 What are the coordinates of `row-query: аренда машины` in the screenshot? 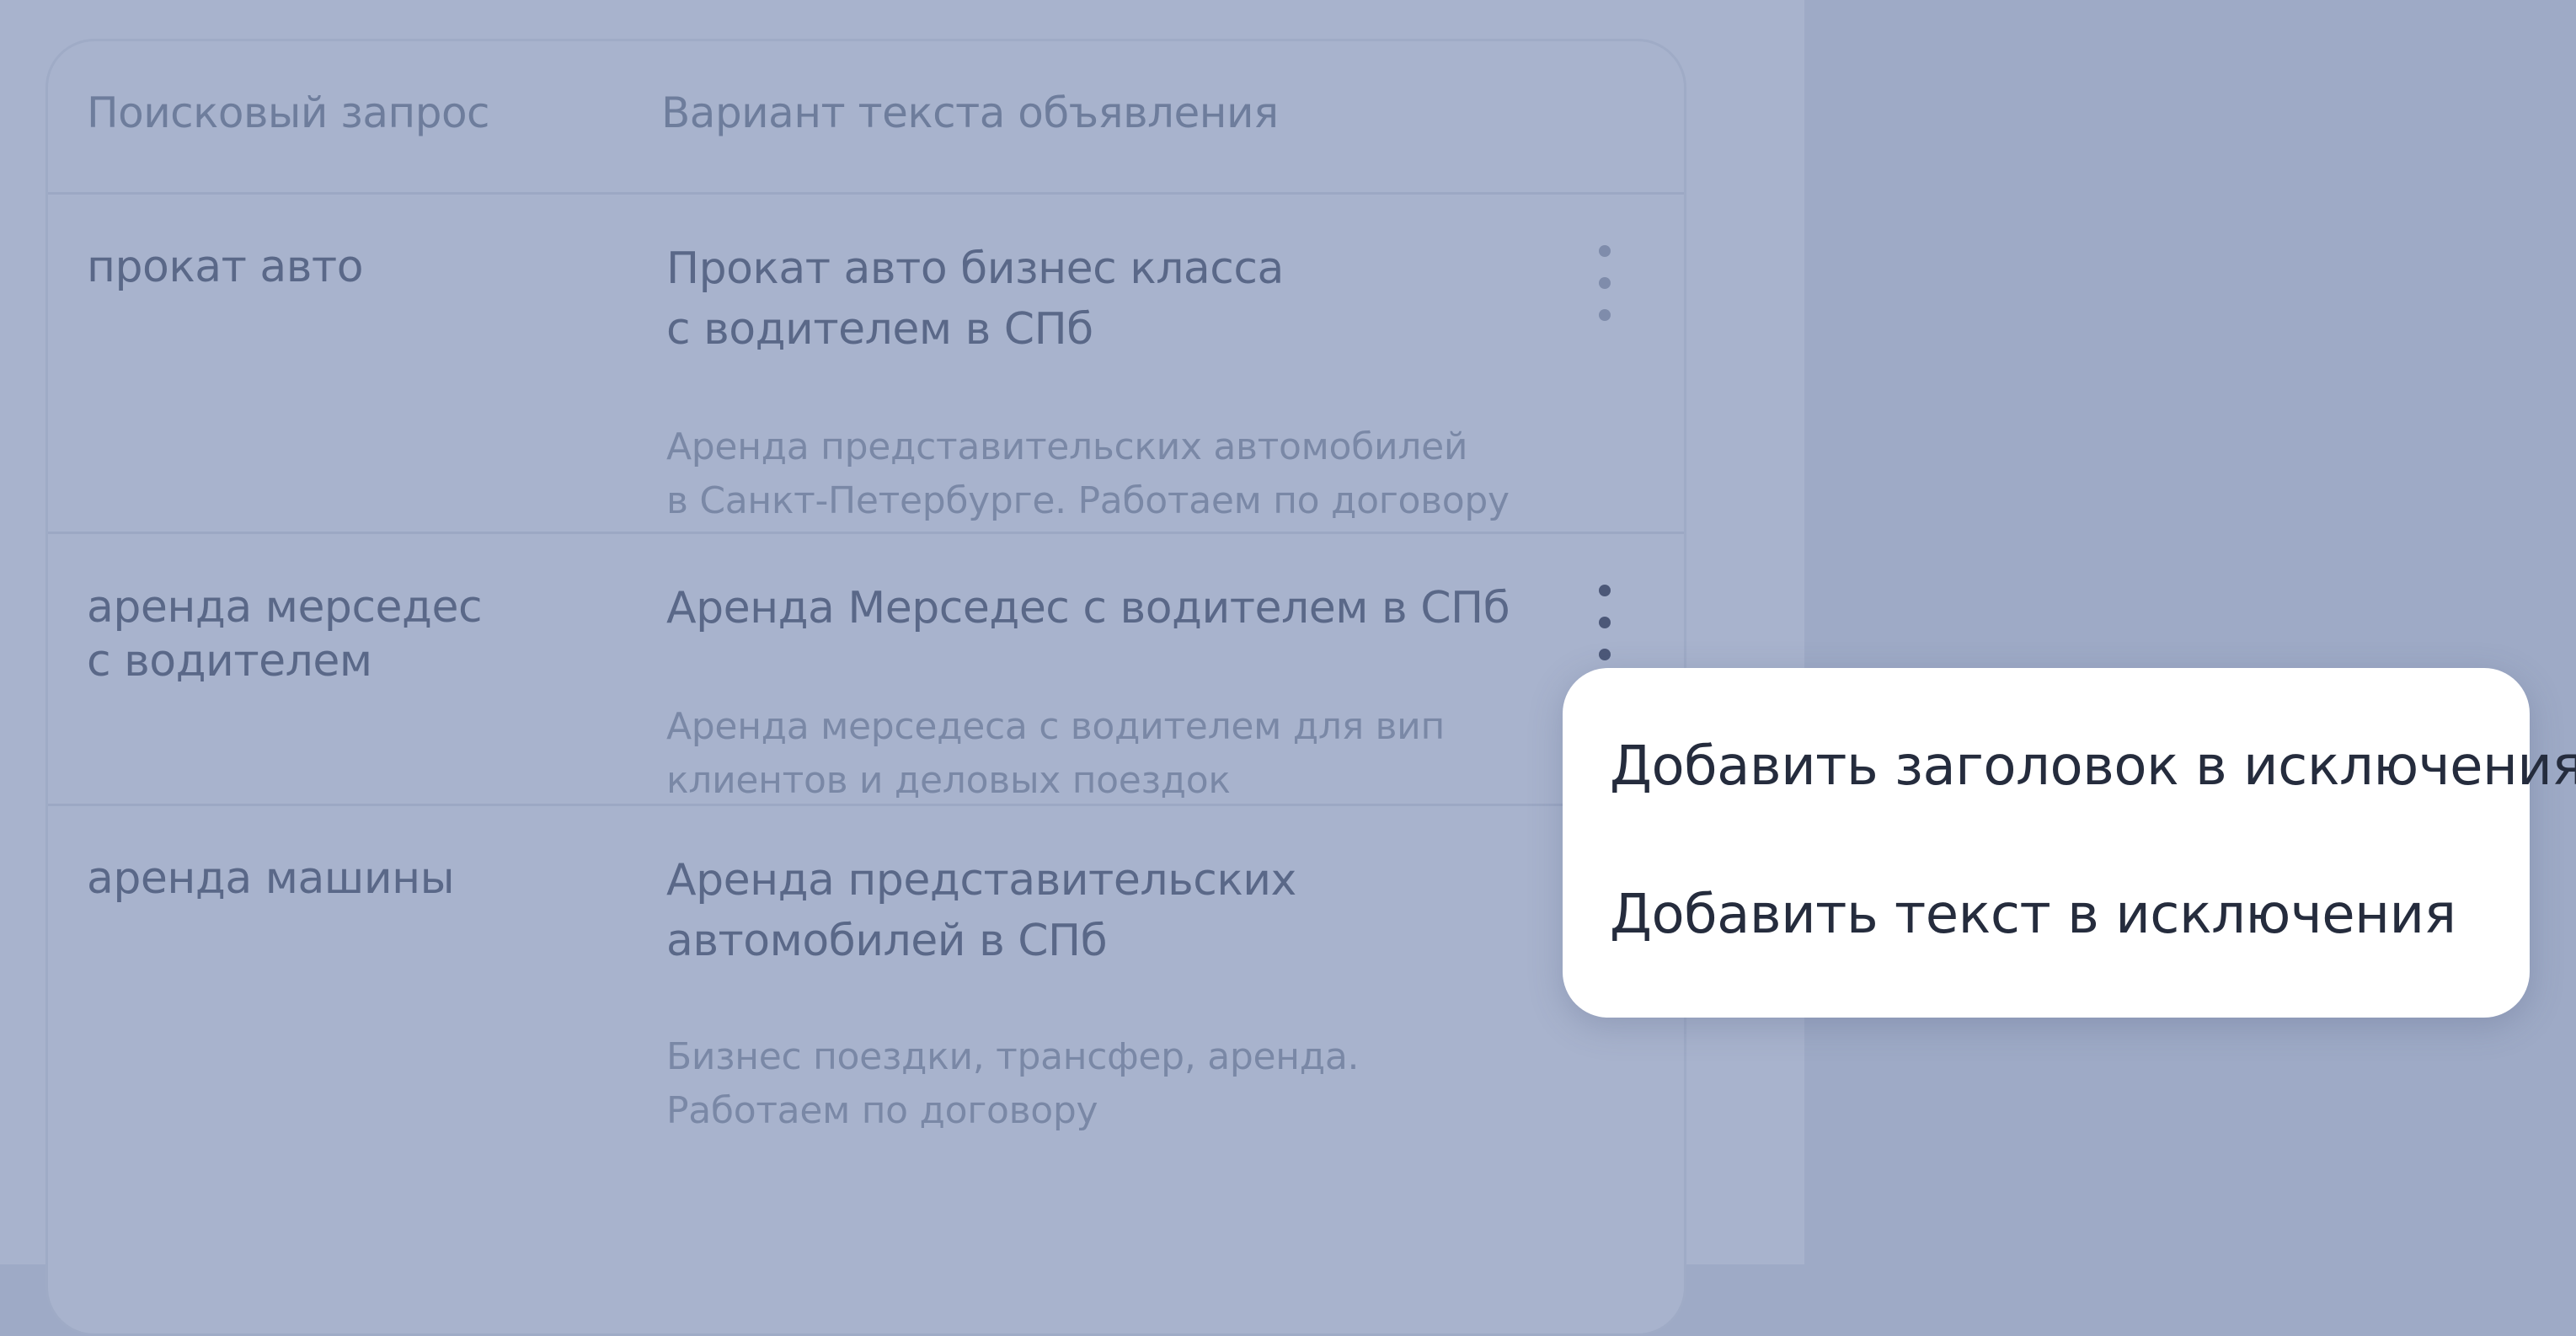 It's located at (271, 879).